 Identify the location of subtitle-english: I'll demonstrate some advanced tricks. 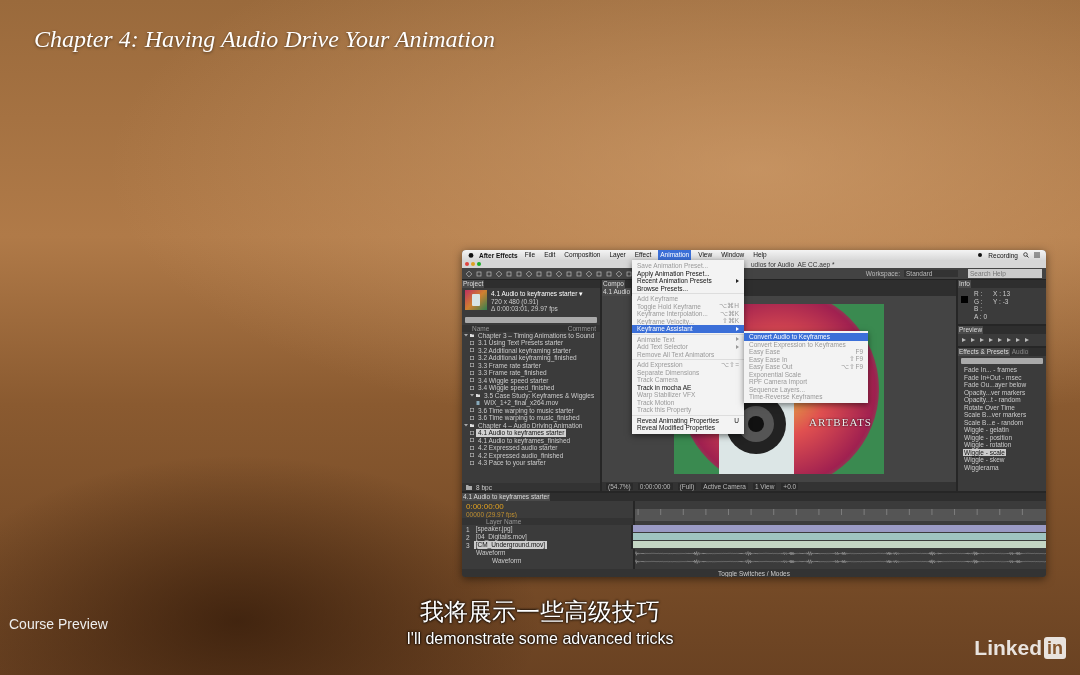
(540, 639).